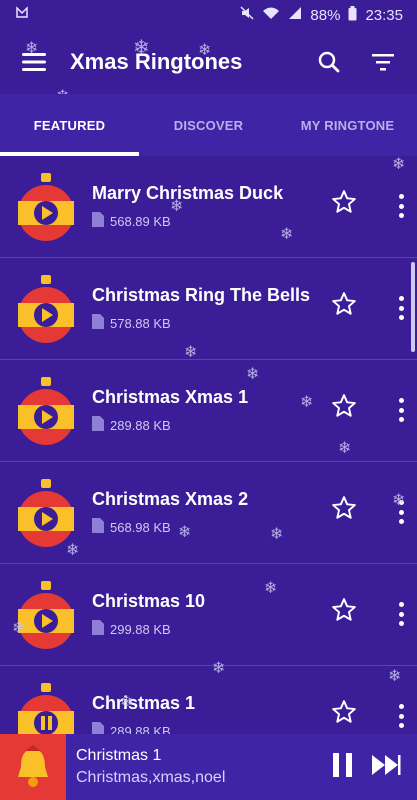  Describe the element at coordinates (208, 700) in the screenshot. I see `list-item: Christmas 1 289.88 KB` at that location.